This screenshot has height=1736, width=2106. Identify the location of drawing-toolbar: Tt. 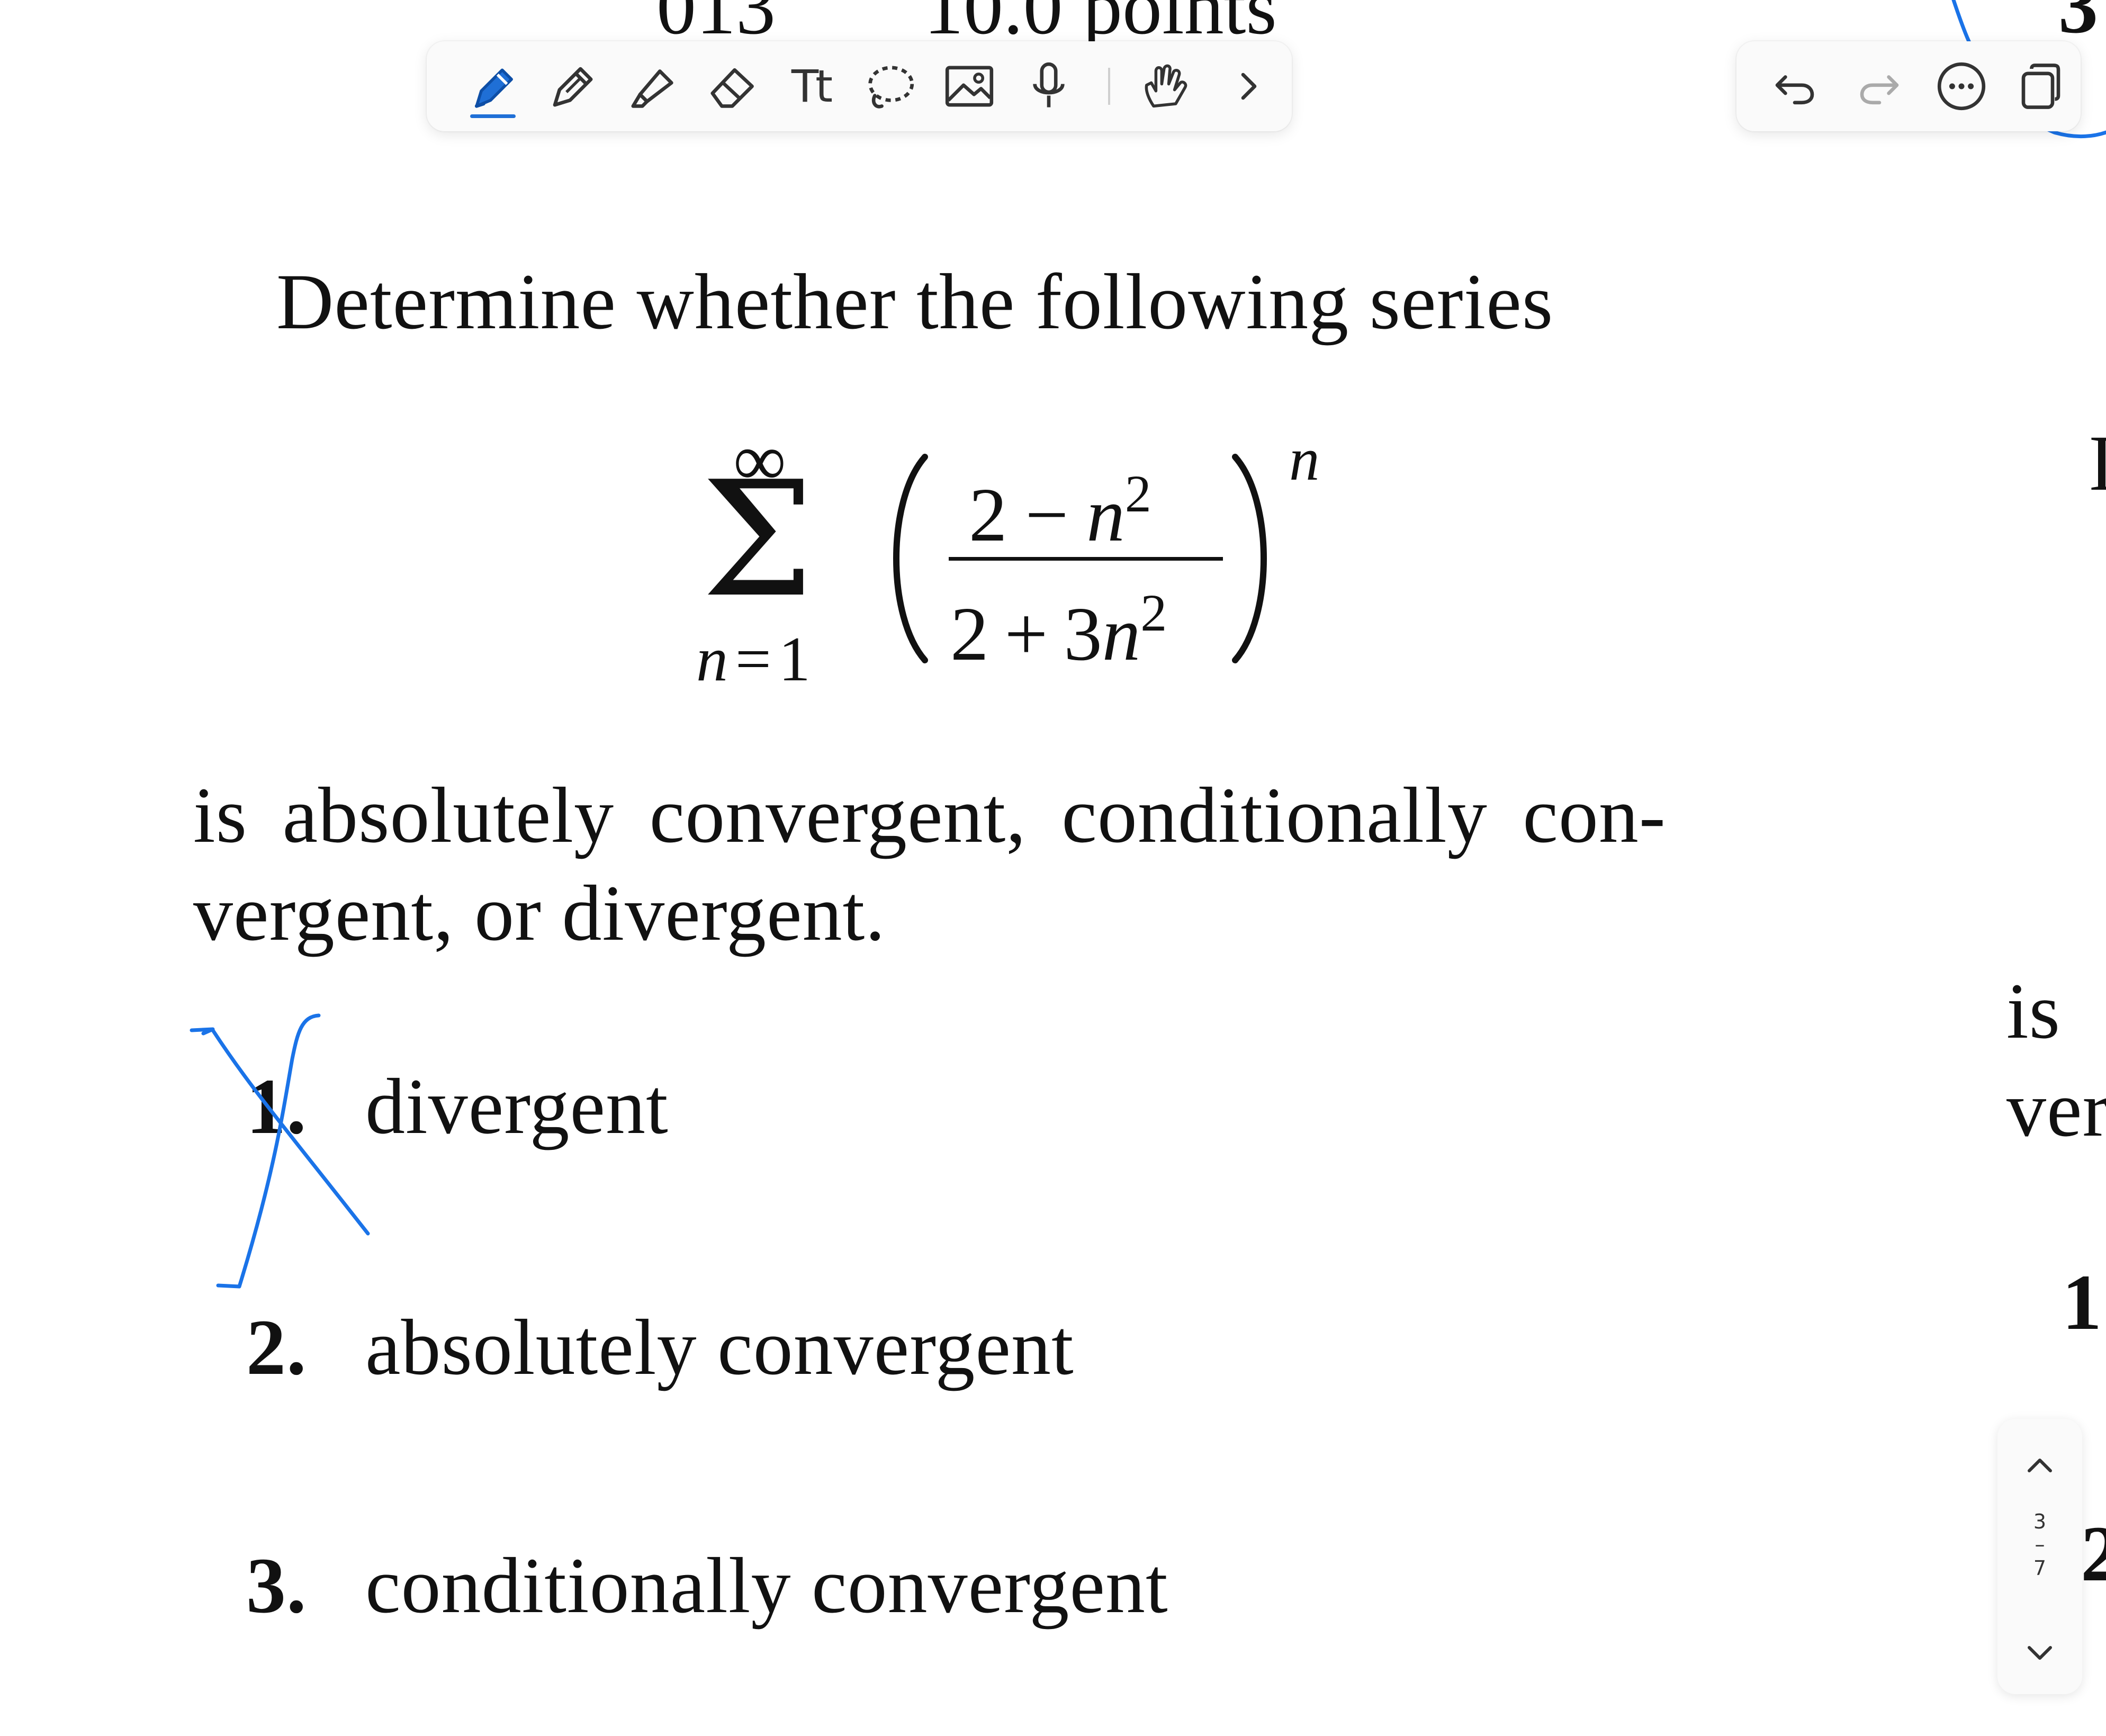
(859, 86).